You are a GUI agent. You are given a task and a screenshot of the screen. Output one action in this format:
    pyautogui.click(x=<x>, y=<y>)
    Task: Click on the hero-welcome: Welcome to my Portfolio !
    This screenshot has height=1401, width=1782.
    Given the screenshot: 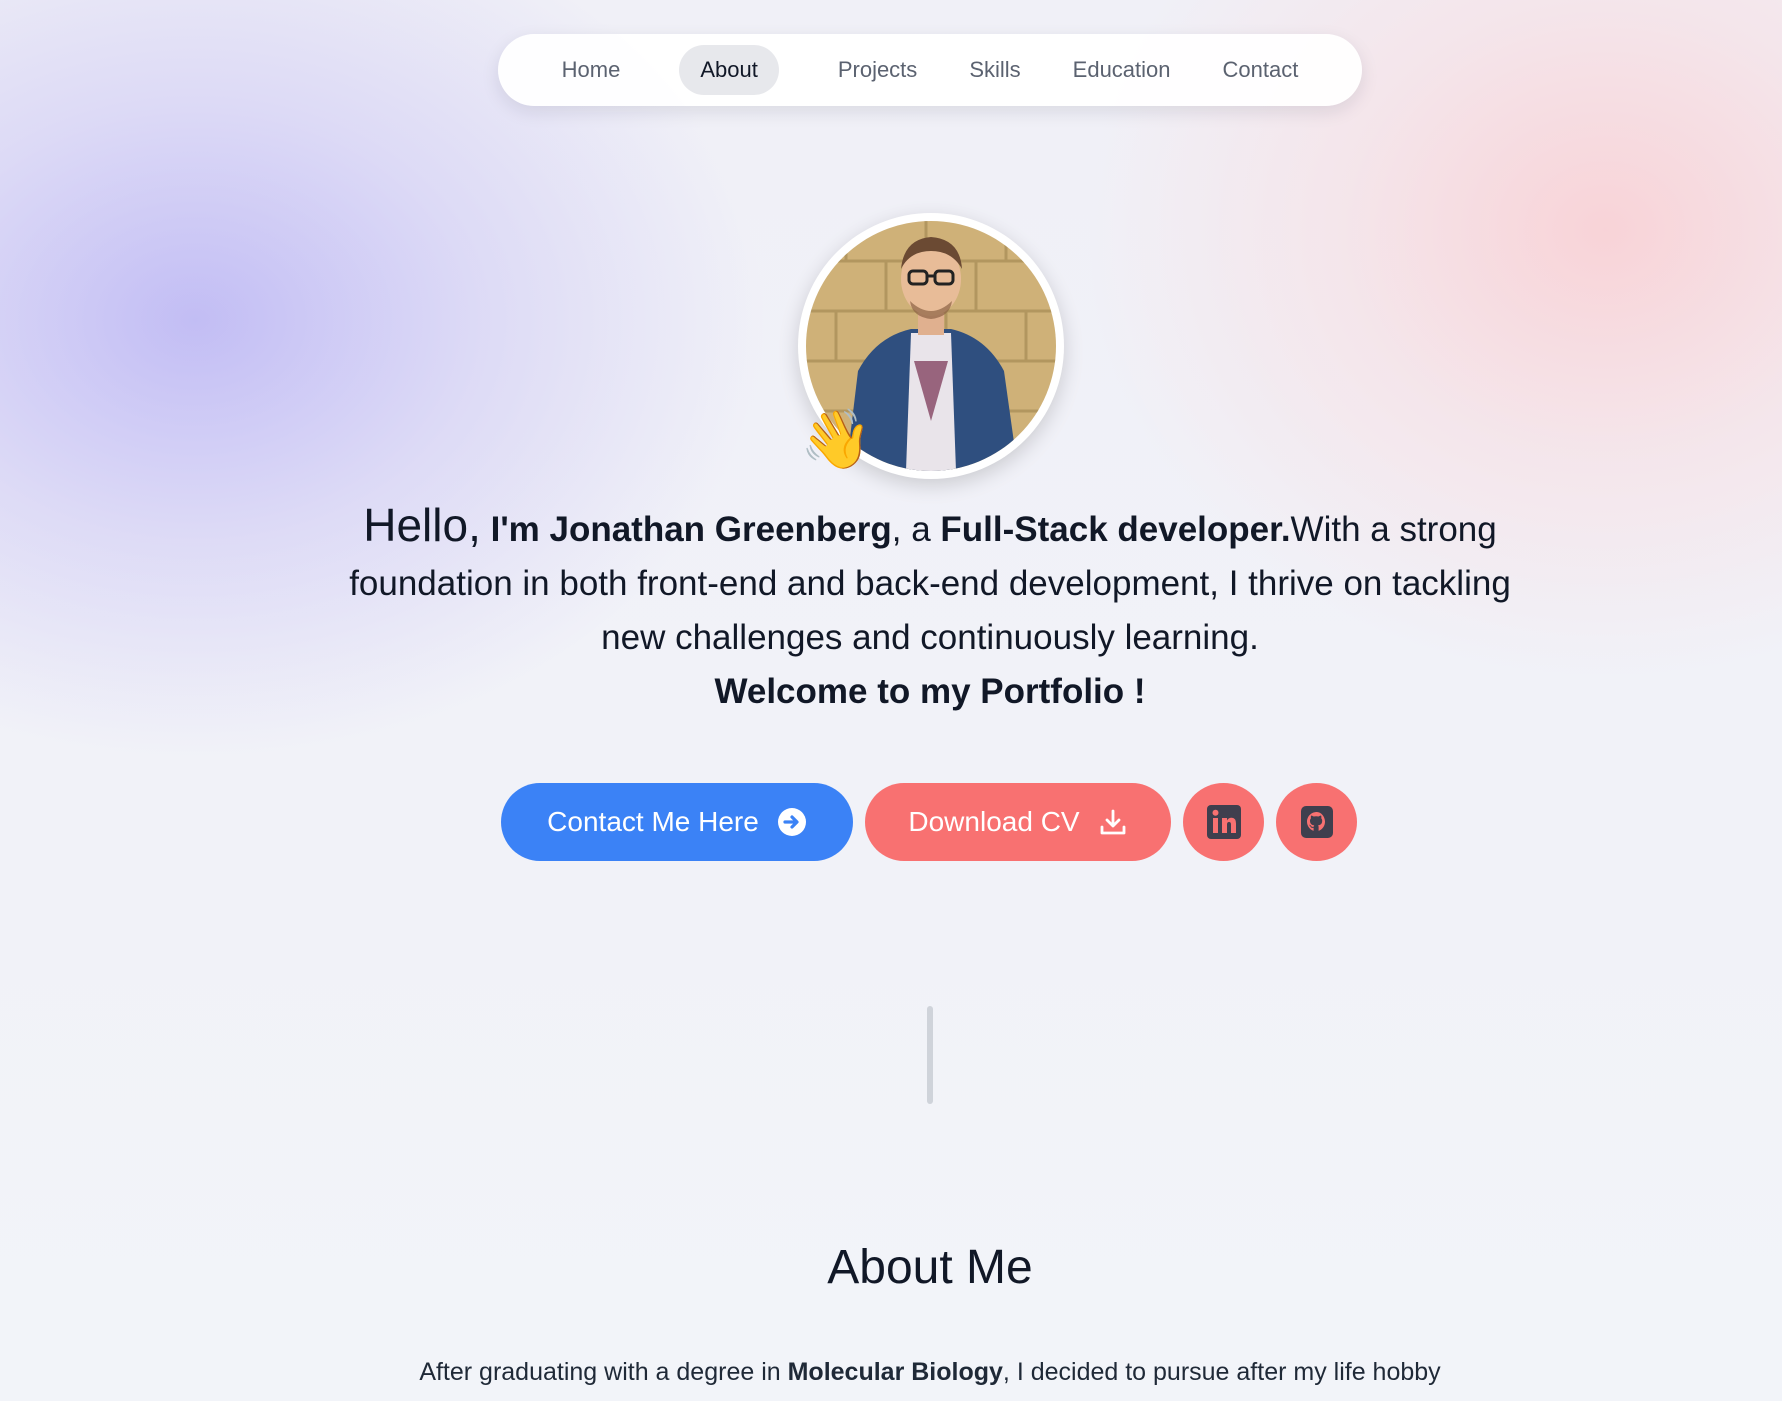 What is the action you would take?
    pyautogui.click(x=930, y=691)
    